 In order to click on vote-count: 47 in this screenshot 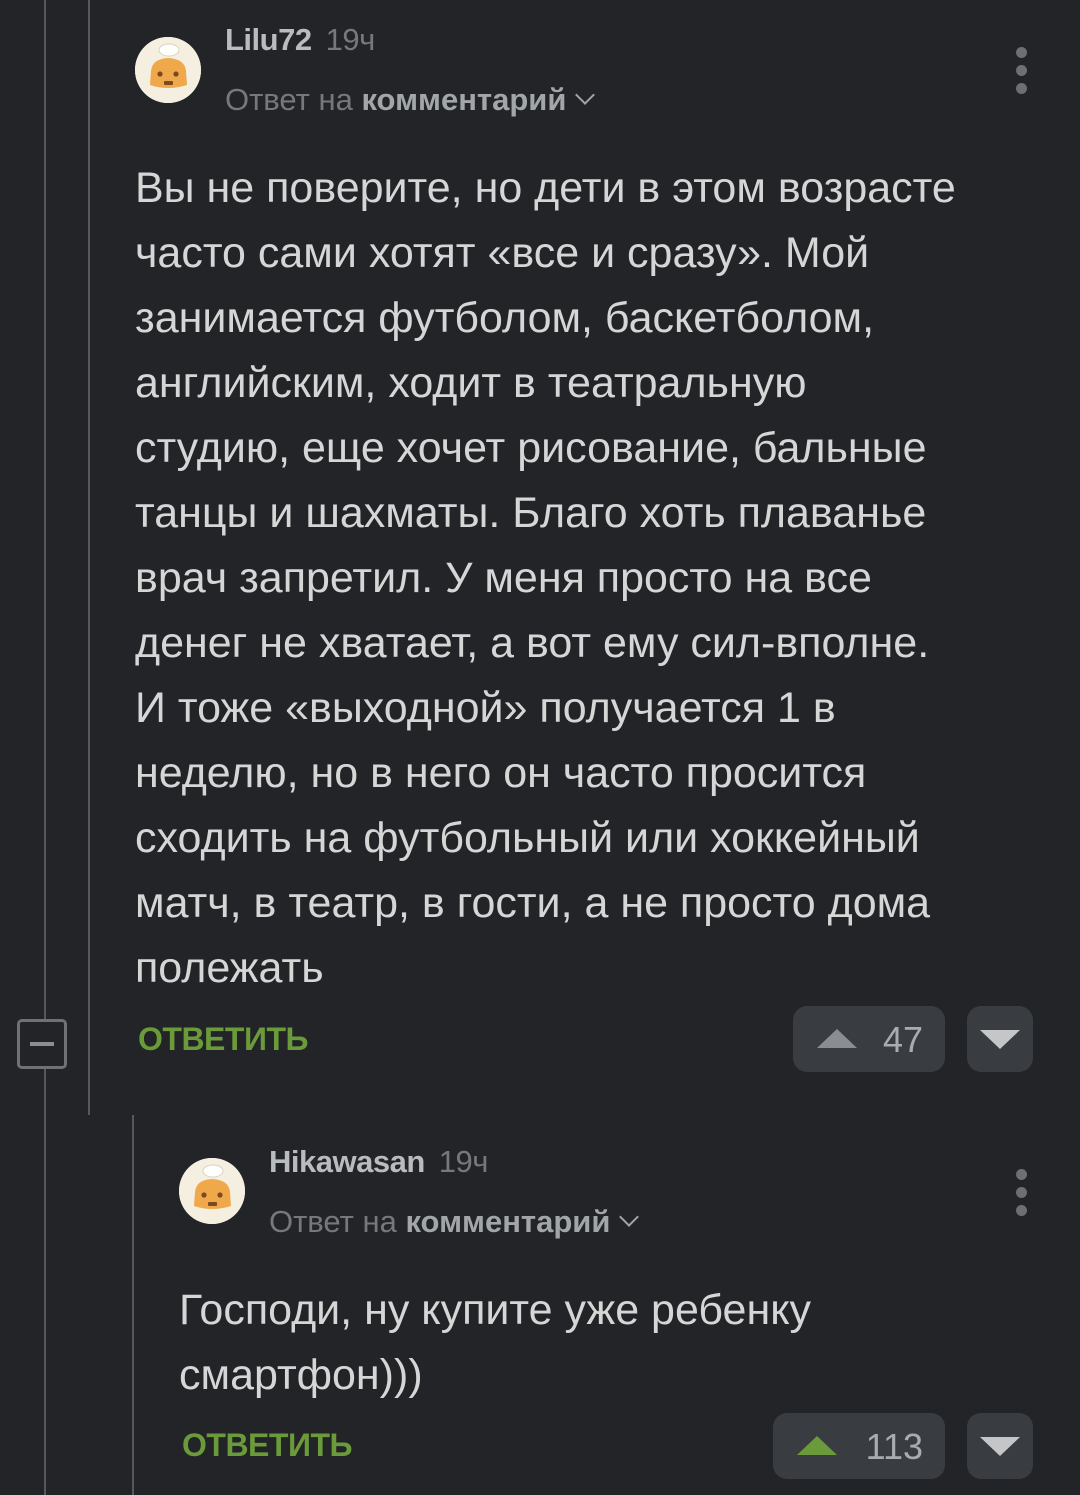, I will do `click(902, 1039)`.